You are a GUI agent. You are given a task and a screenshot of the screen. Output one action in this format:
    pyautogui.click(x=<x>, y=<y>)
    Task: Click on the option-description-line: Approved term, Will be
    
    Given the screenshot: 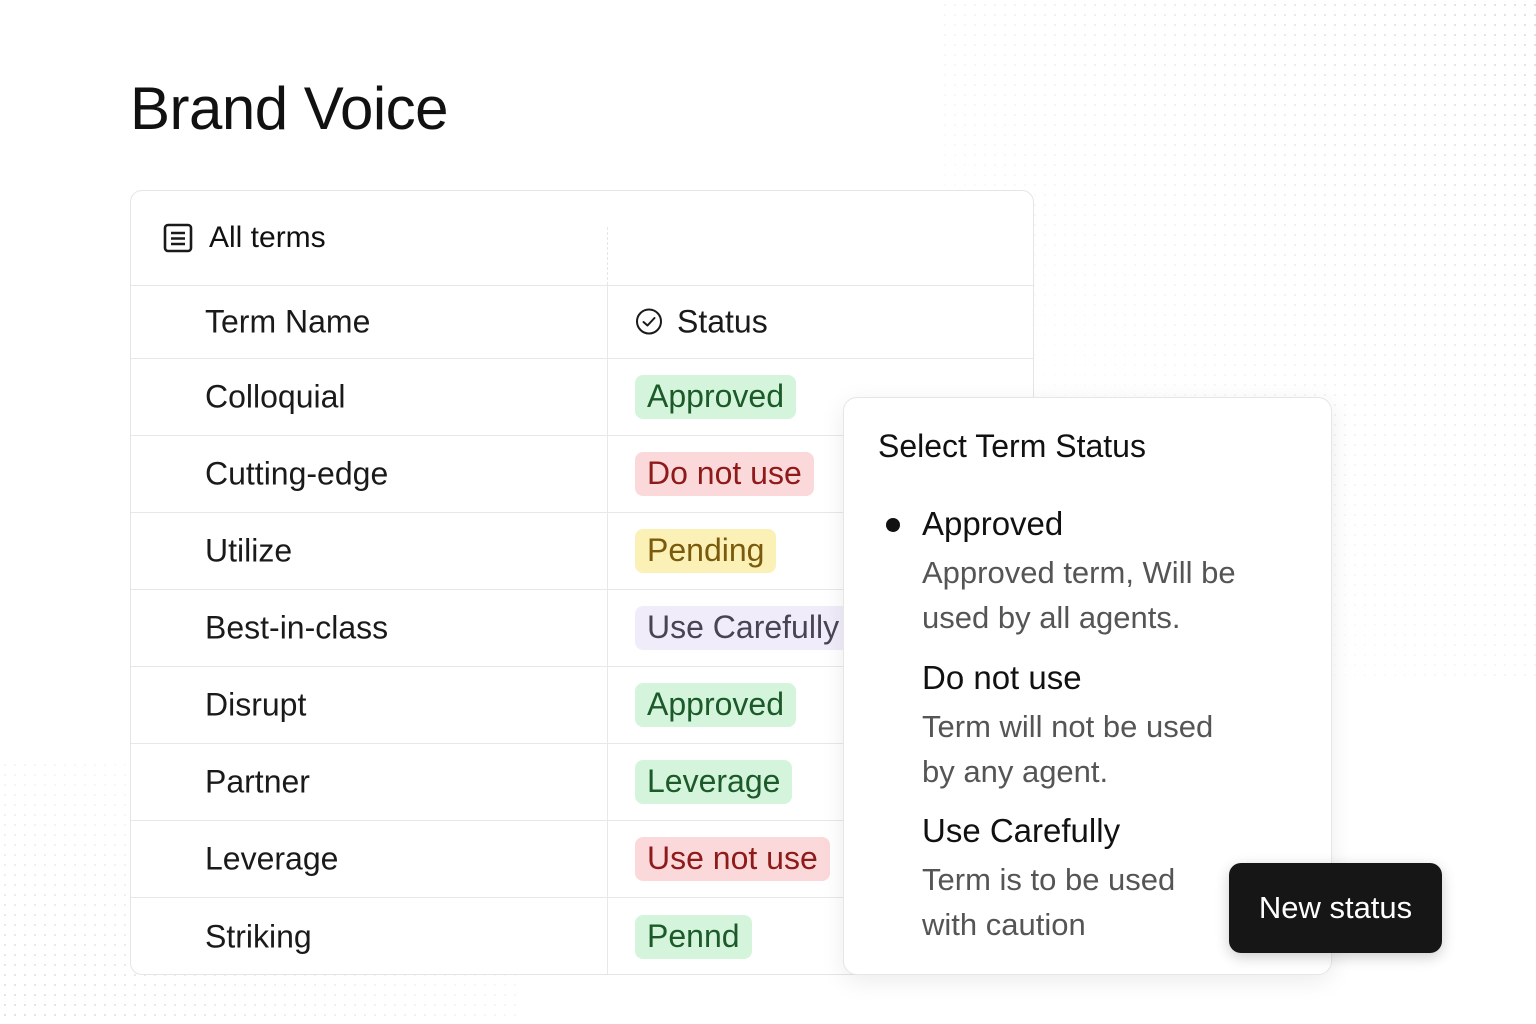 What is the action you would take?
    pyautogui.click(x=1079, y=572)
    